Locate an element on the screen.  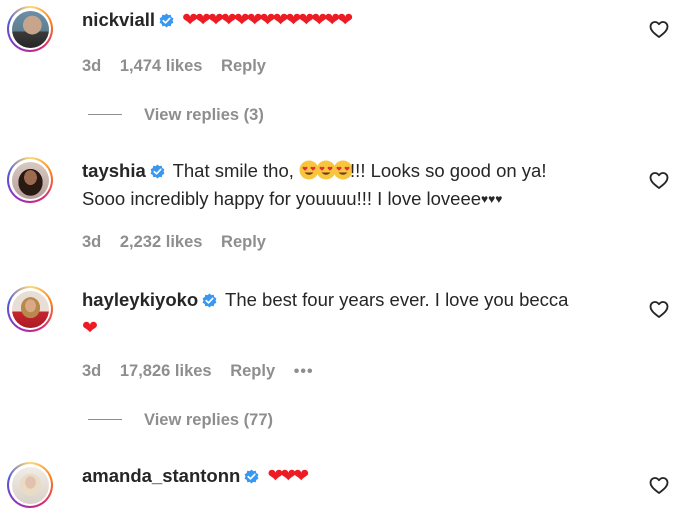
view-replies-button: View replies (3) is located at coordinates (176, 115).